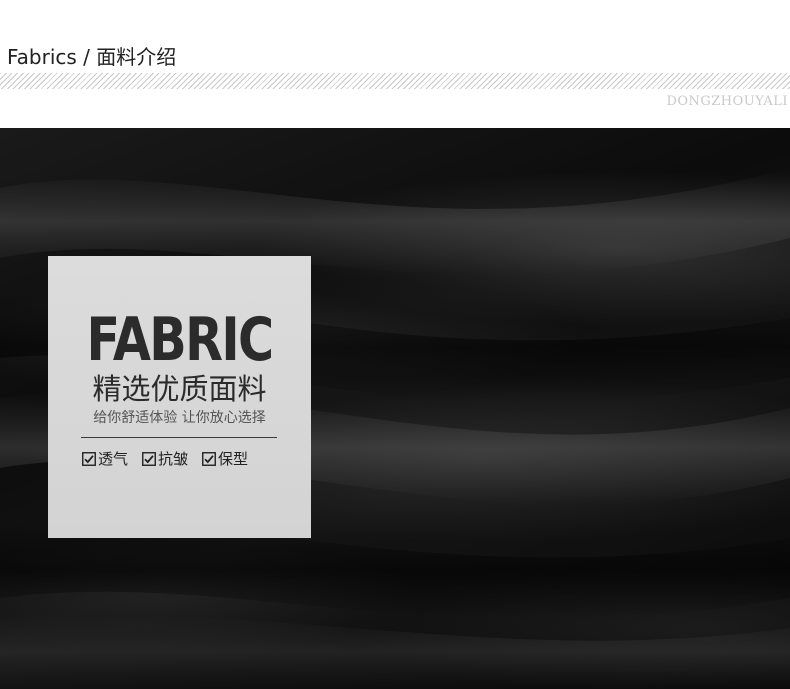 The width and height of the screenshot is (790, 689). Describe the element at coordinates (179, 437) in the screenshot. I see `card-divider` at that location.